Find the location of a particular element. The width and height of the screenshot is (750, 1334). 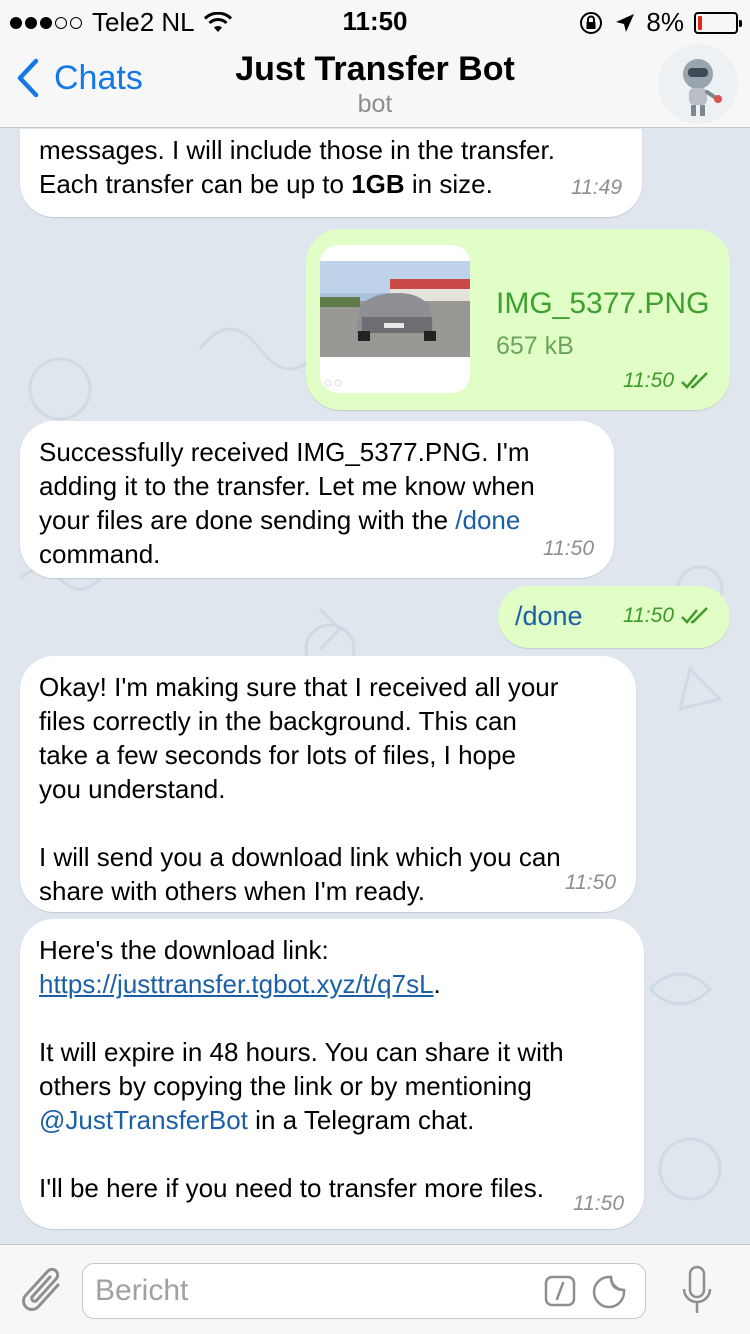

file-thumbnail is located at coordinates (395, 319).